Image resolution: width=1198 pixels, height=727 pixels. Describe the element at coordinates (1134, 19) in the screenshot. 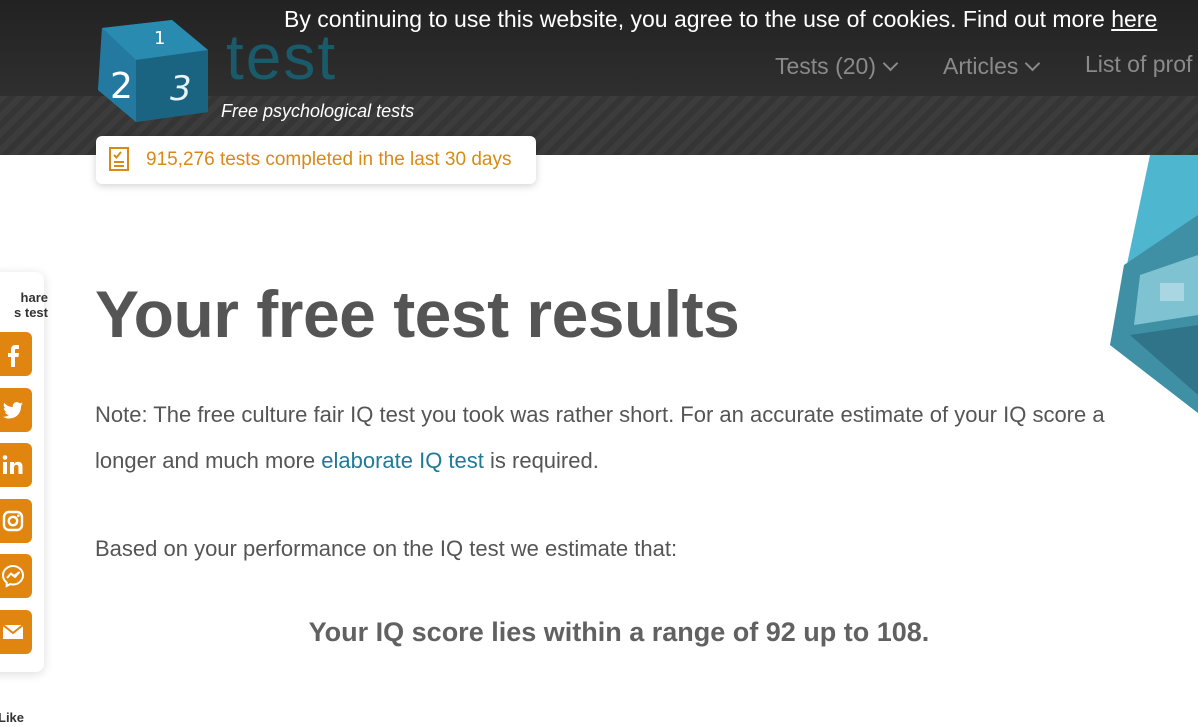

I see `cookie-more-link: here` at that location.